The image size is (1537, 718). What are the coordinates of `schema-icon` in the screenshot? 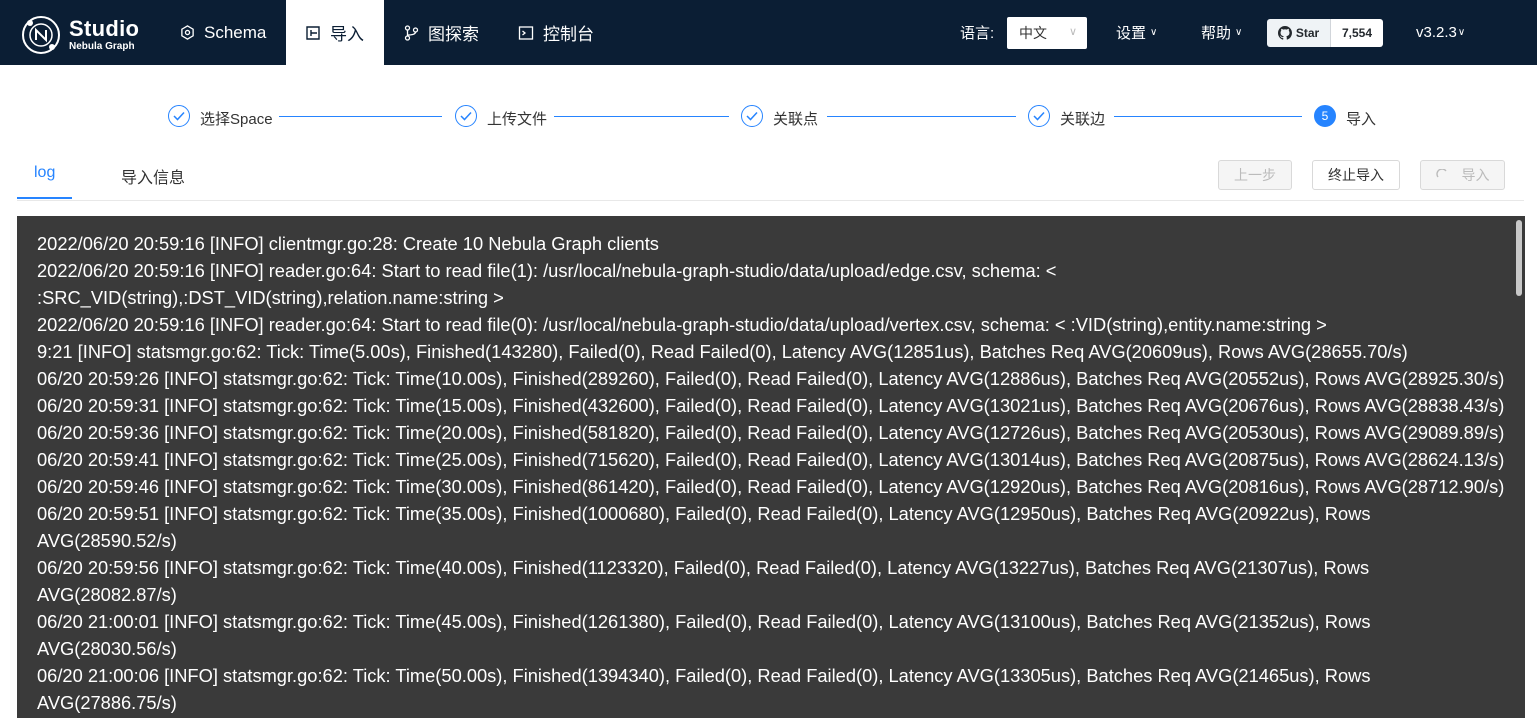 It's located at (187, 32).